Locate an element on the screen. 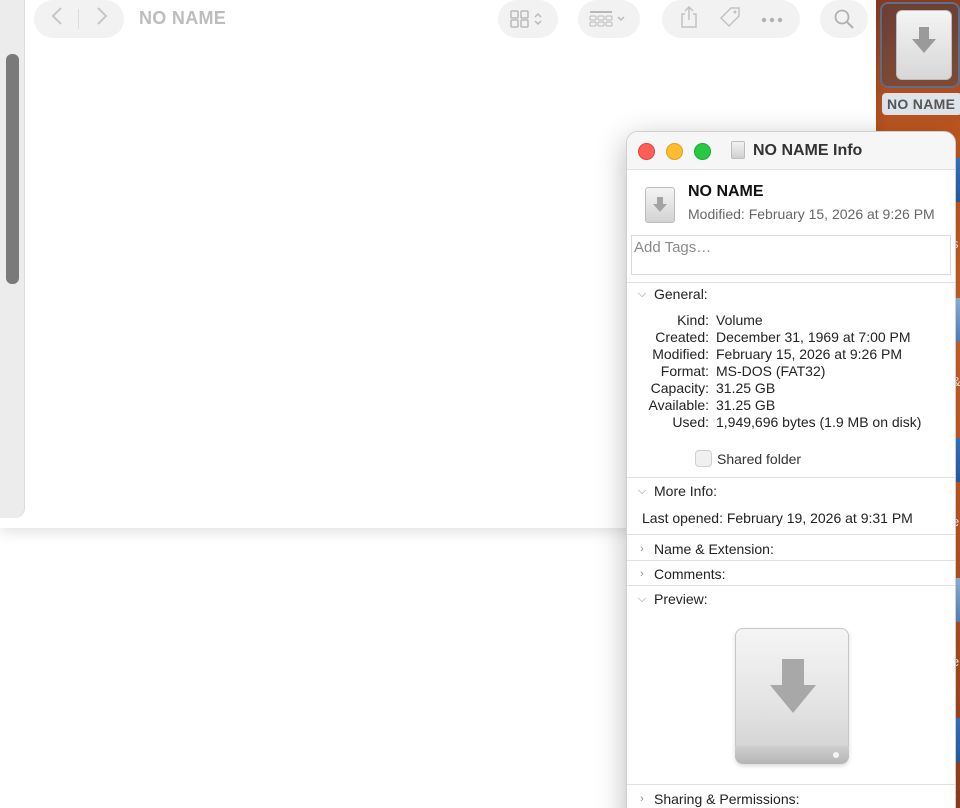 The width and height of the screenshot is (960, 808). minimize-window-button is located at coordinates (674, 151).